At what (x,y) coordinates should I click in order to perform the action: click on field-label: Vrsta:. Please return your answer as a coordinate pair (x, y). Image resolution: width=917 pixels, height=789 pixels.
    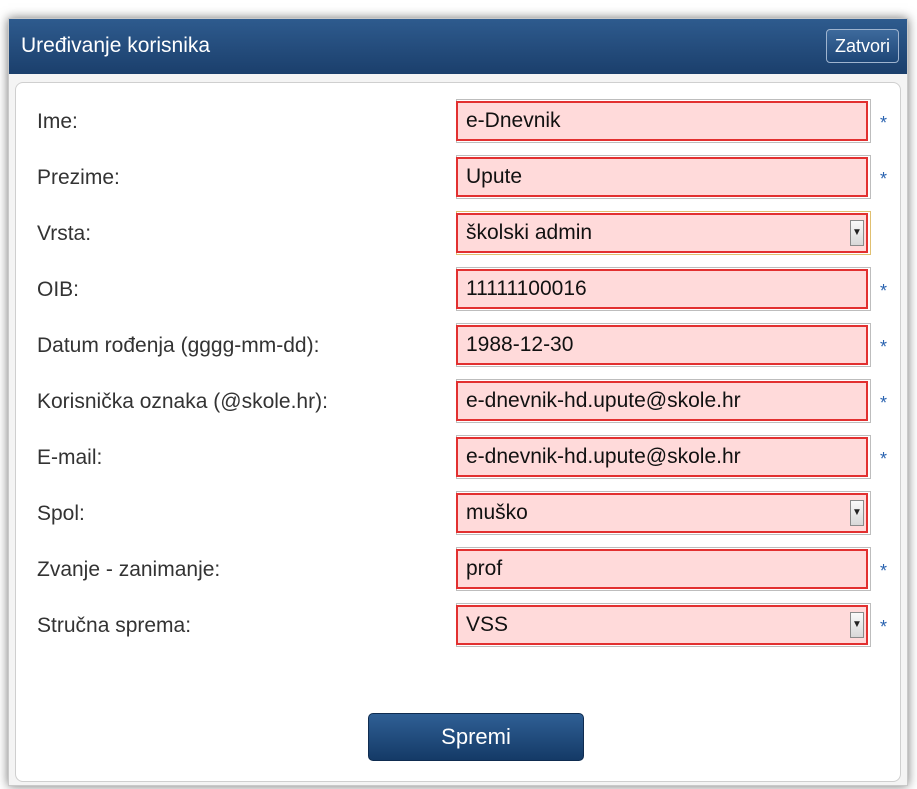
    Looking at the image, I should click on (64, 233).